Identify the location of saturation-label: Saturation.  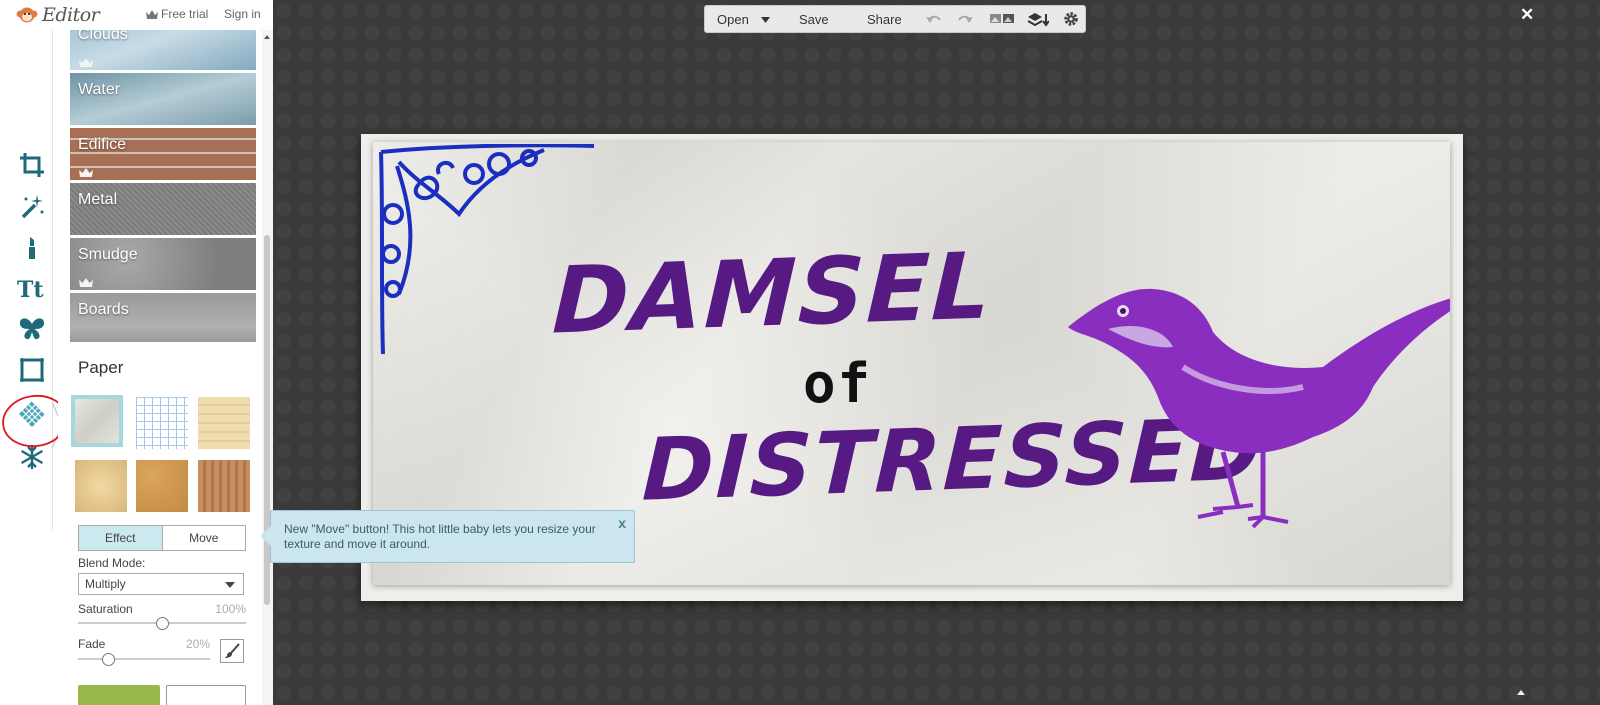
(105, 609).